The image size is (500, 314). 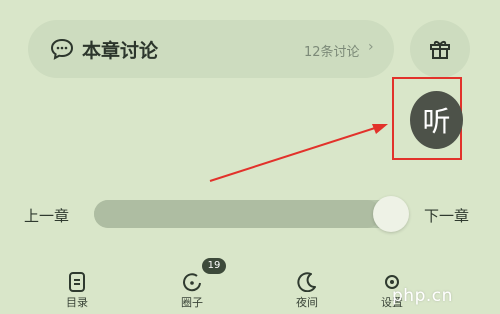 What do you see at coordinates (332, 52) in the screenshot?
I see `discussion-count: 12条讨论` at bounding box center [332, 52].